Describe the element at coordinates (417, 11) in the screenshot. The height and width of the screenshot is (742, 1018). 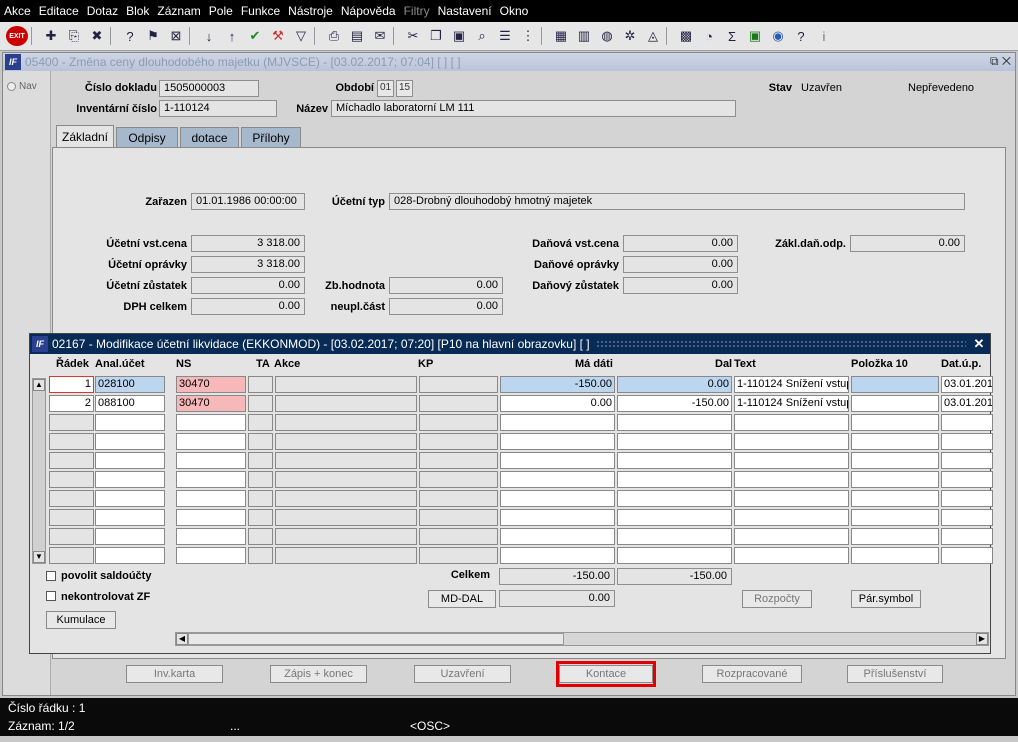
I see `menu-9: Filtry` at that location.